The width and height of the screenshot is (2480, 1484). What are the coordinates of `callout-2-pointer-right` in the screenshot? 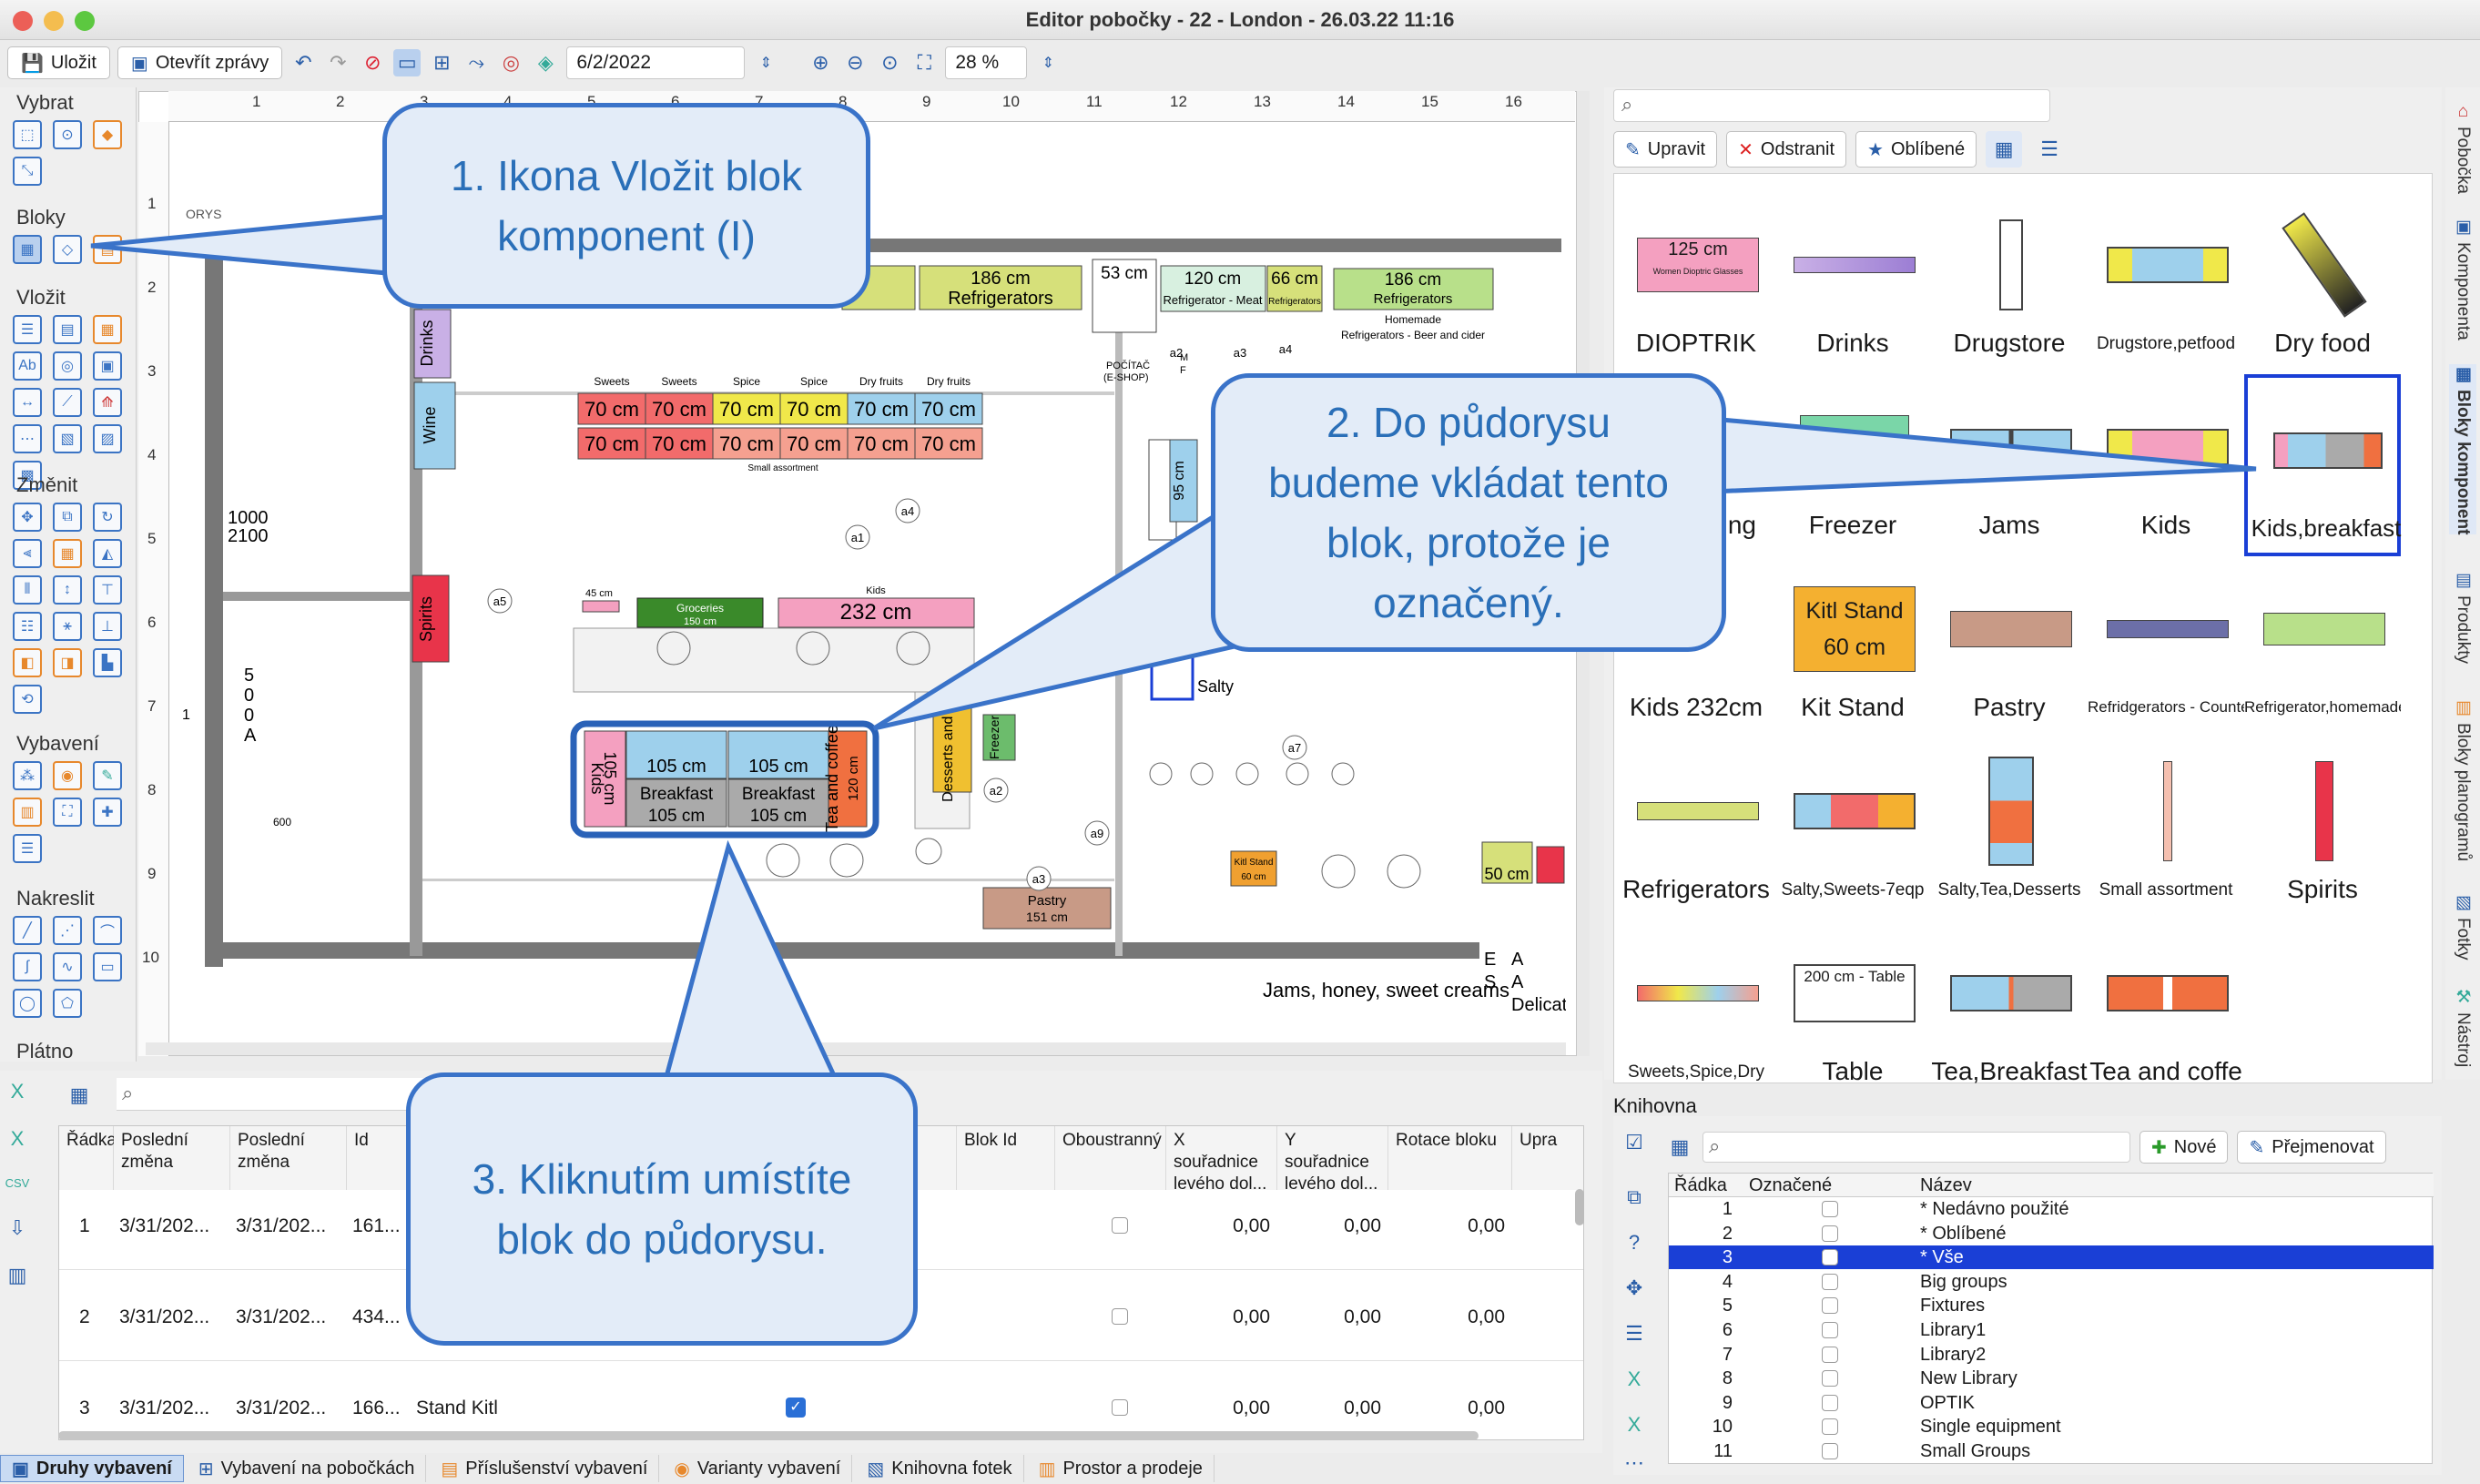 It's located at (1983, 455).